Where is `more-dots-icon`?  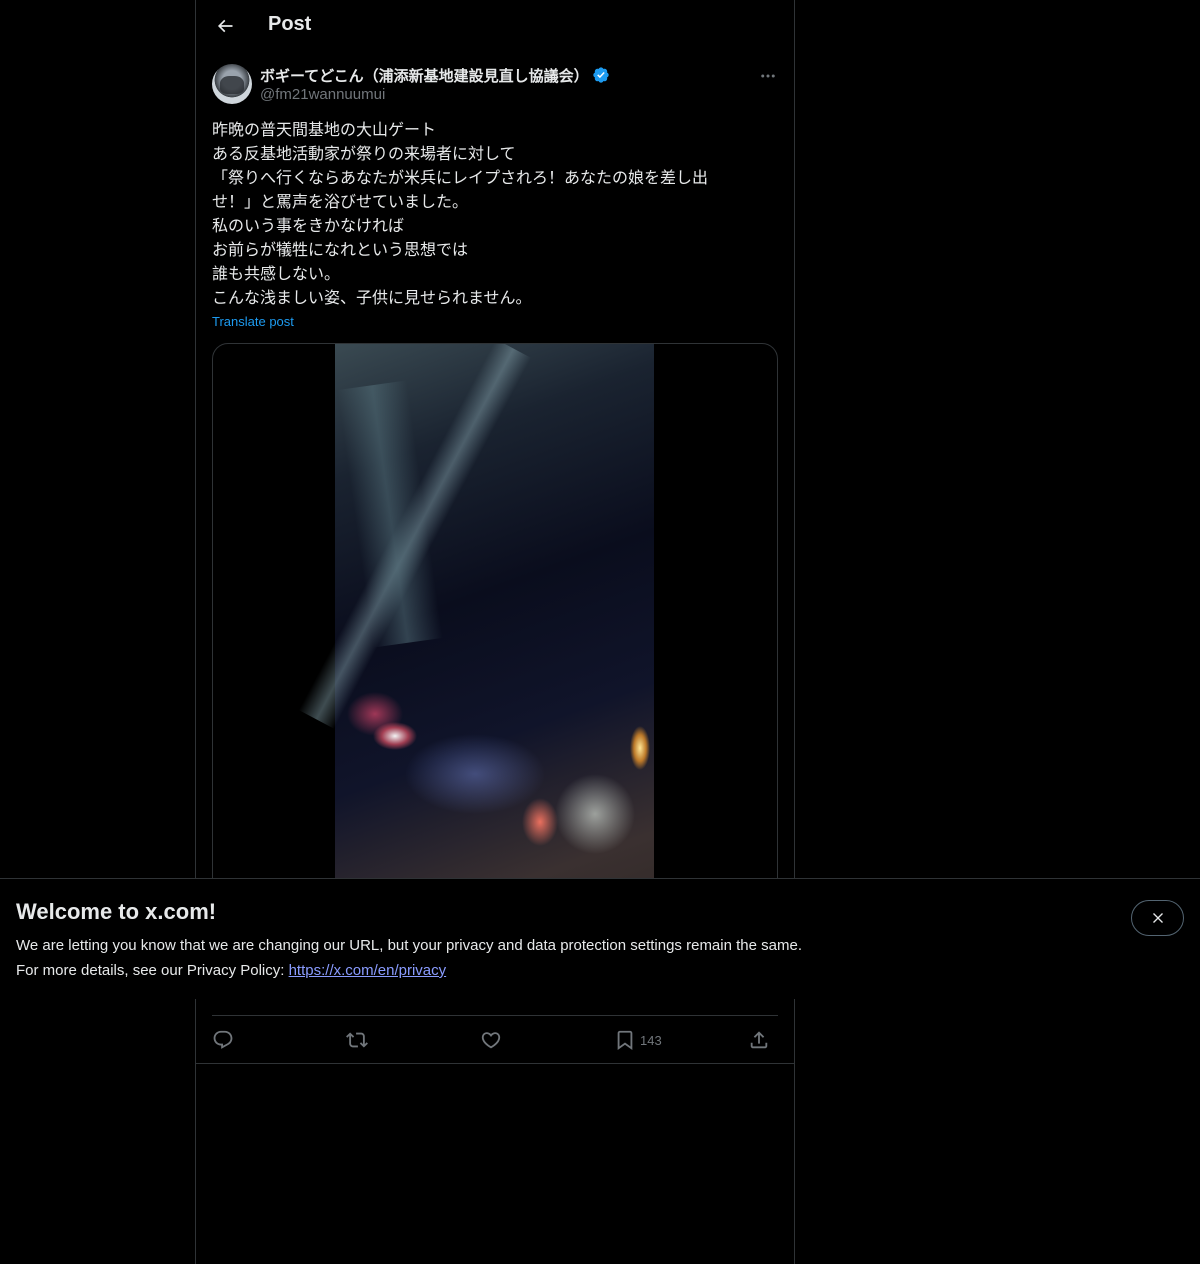 more-dots-icon is located at coordinates (768, 76).